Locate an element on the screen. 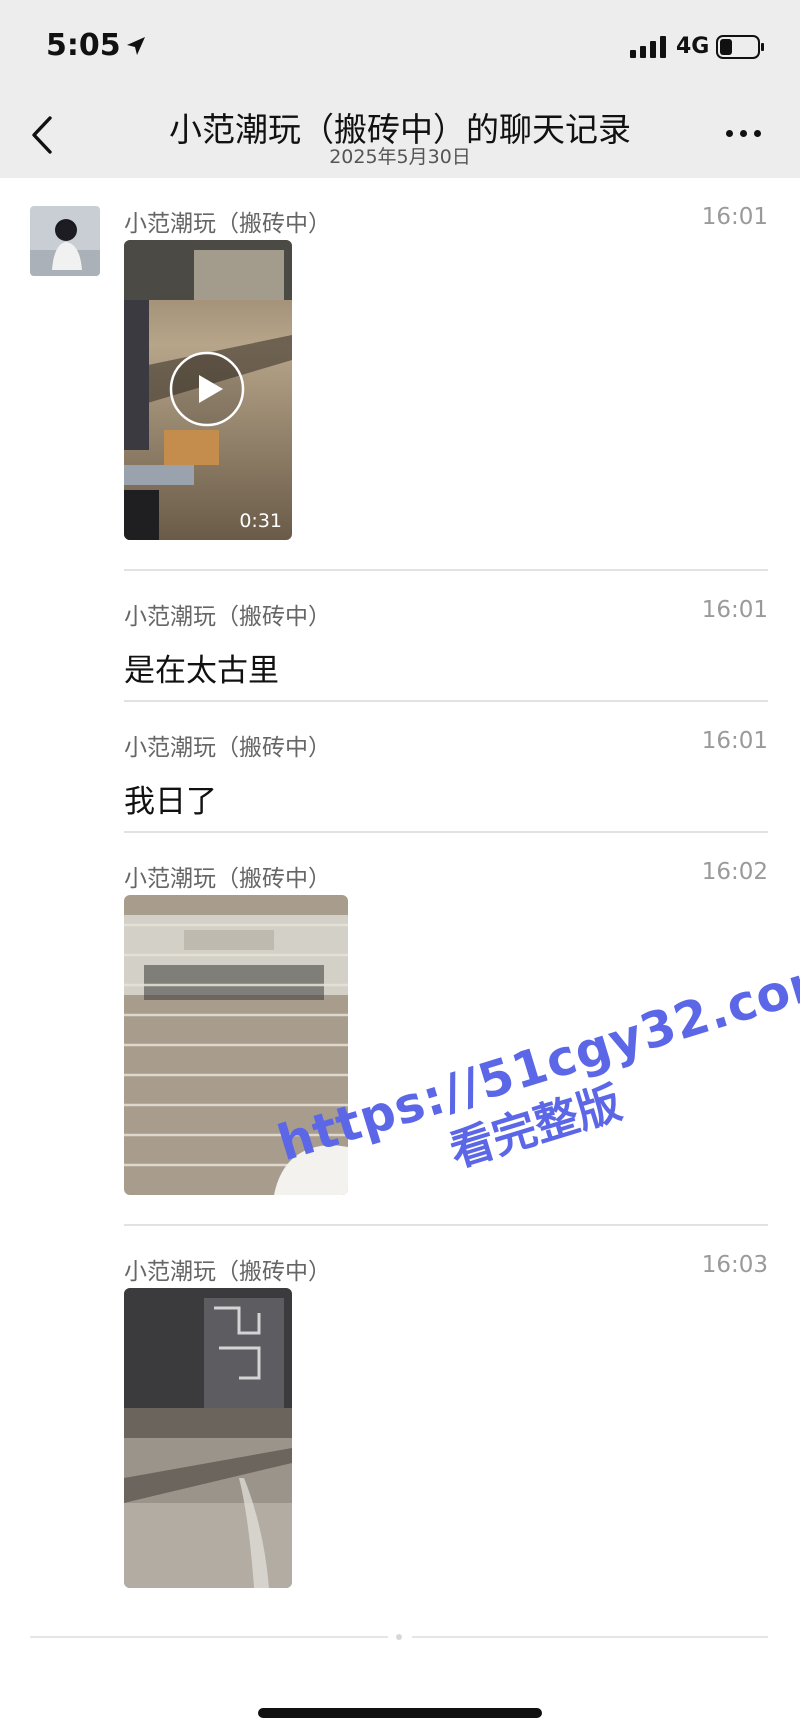 This screenshot has width=800, height=1733. message-time: 16:02 is located at coordinates (734, 872).